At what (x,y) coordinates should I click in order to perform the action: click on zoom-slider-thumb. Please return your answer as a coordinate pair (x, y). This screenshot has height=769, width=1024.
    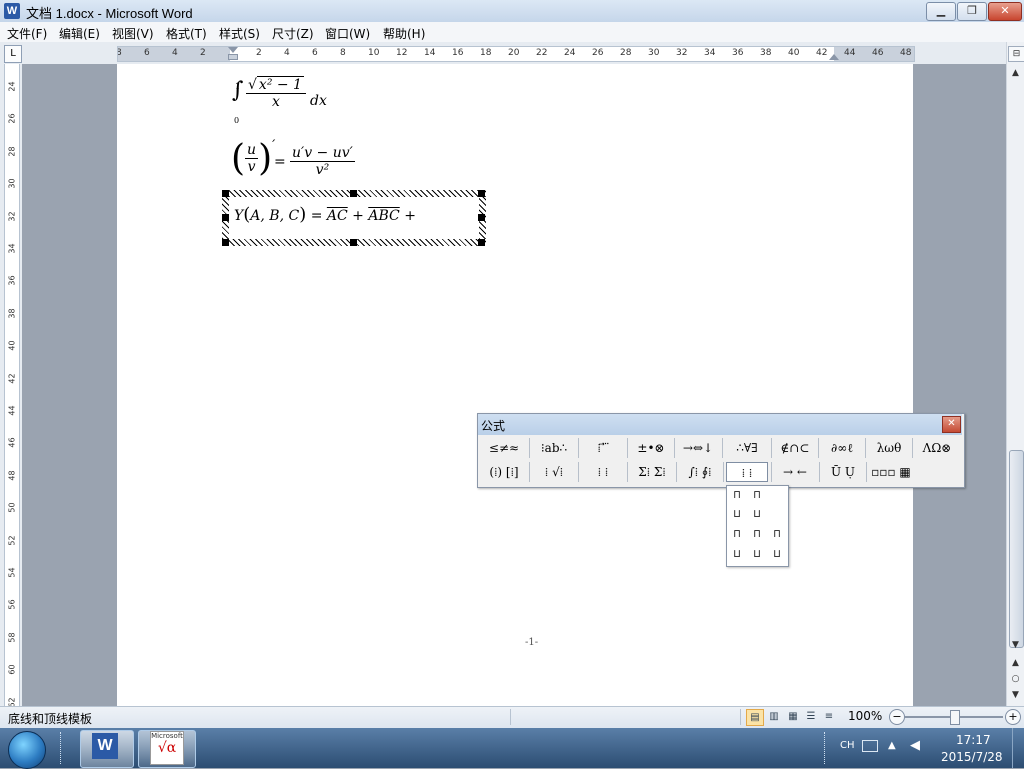
    Looking at the image, I should click on (955, 717).